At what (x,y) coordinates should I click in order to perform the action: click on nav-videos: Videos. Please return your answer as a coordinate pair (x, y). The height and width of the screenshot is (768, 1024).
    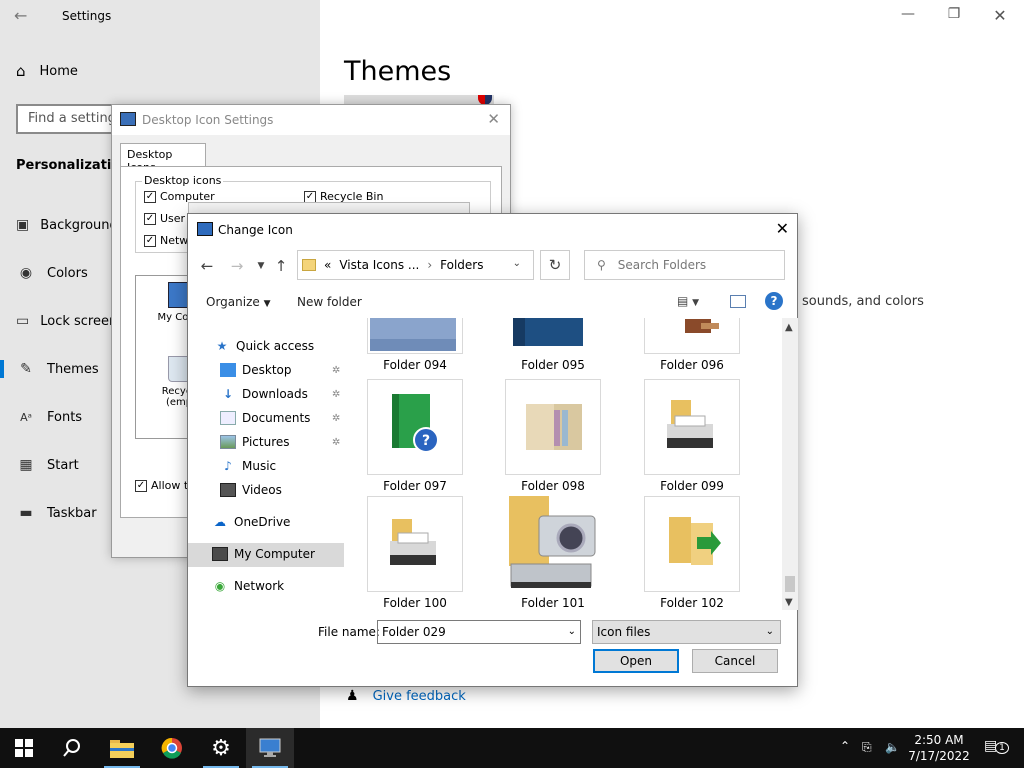
    Looking at the image, I should click on (251, 490).